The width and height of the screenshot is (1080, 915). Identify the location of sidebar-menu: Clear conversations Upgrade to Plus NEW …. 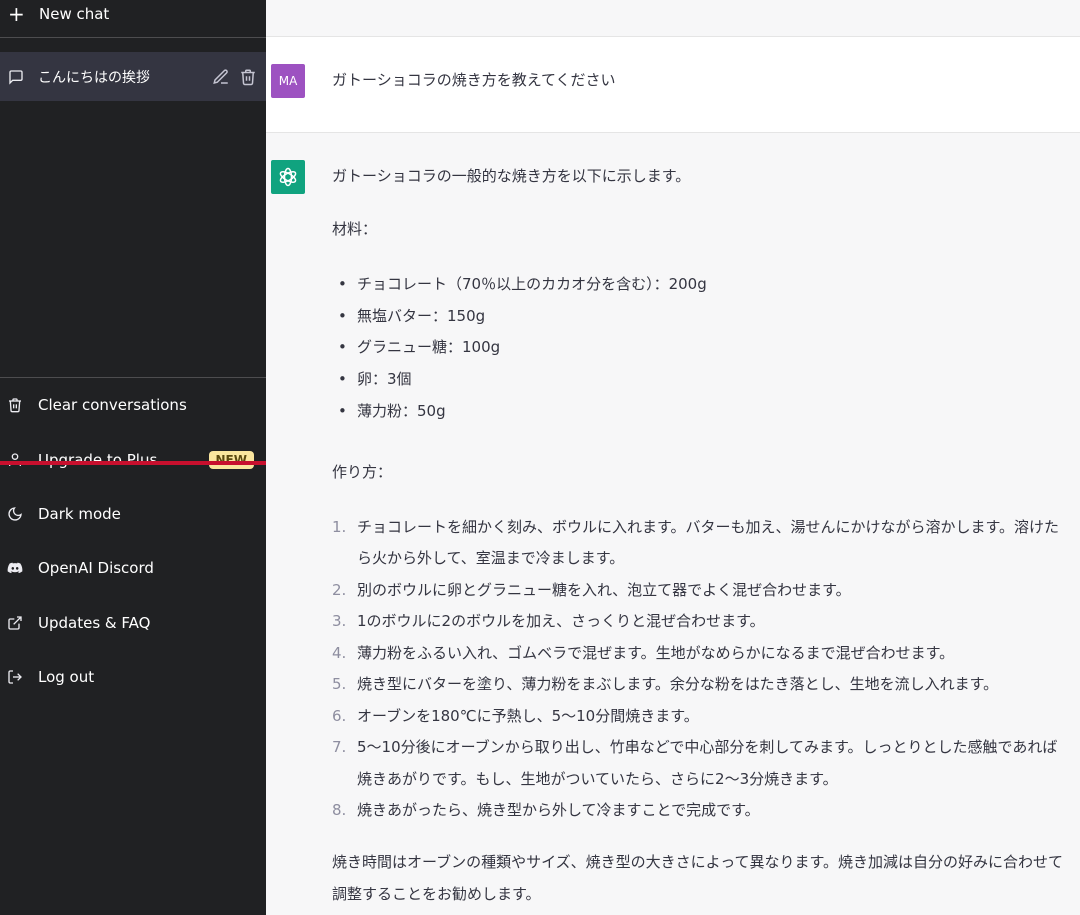
(133, 540).